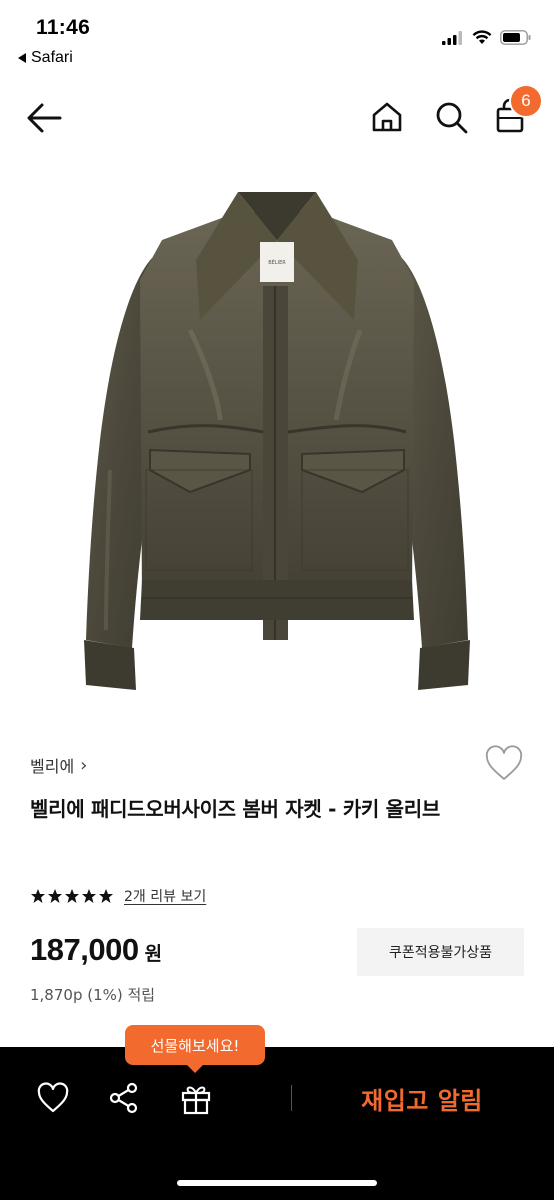 The height and width of the screenshot is (1200, 554). What do you see at coordinates (165, 896) in the screenshot?
I see `review-link: 2개 리뷰 보기` at bounding box center [165, 896].